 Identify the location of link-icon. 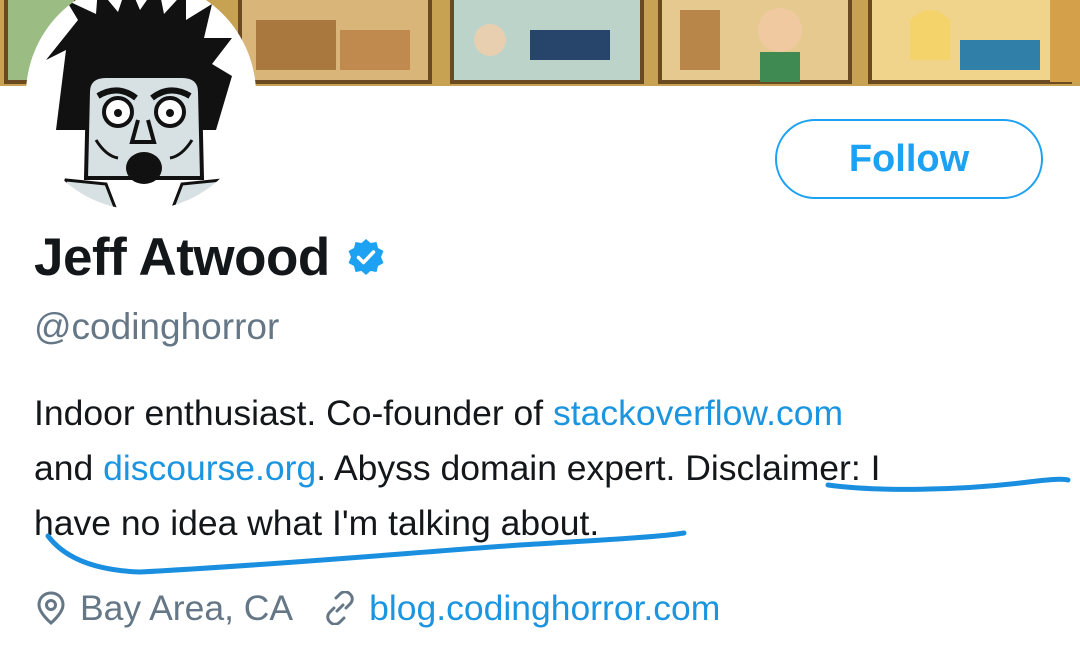
(340, 608).